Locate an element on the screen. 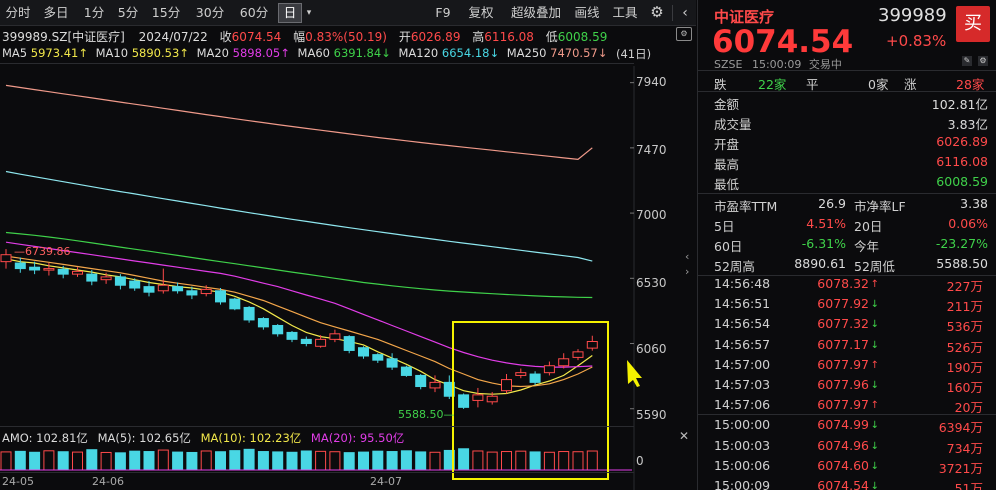 Image resolution: width=996 pixels, height=490 pixels. tick-row: 14:56:54 6077.32 ↓ 536万 is located at coordinates (847, 326).